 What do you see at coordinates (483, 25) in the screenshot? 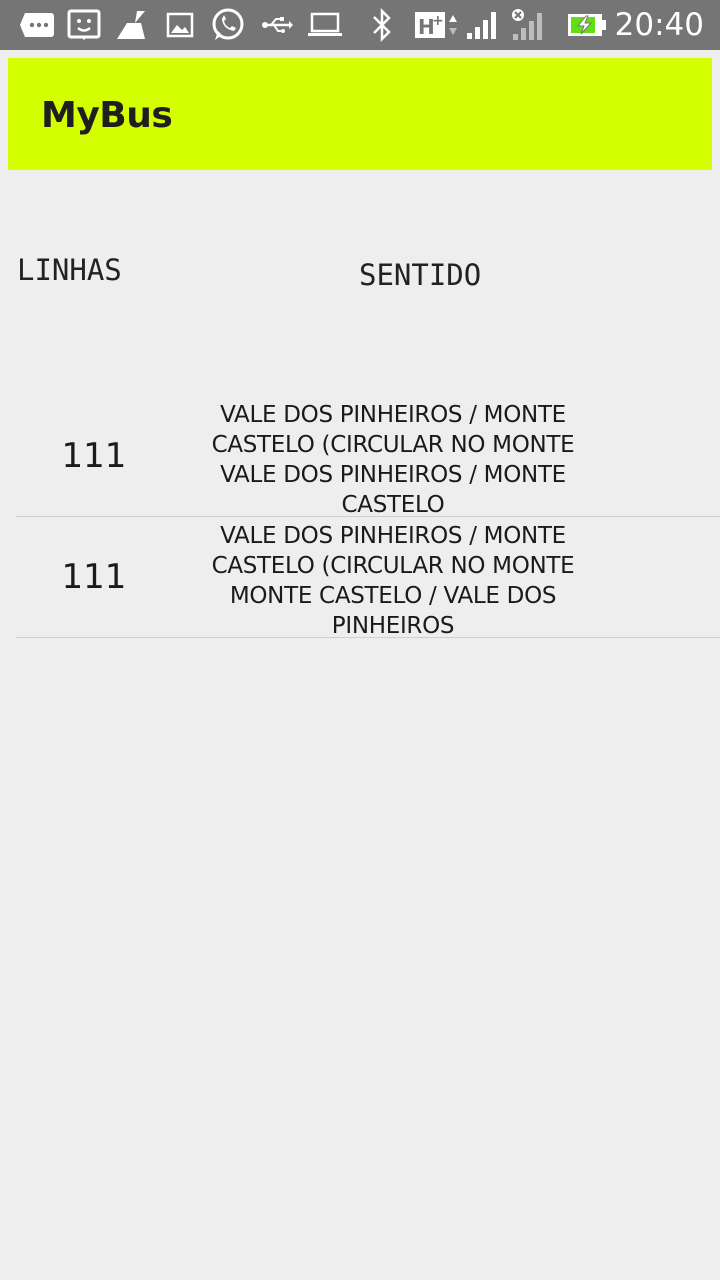
I see `signal-icon` at bounding box center [483, 25].